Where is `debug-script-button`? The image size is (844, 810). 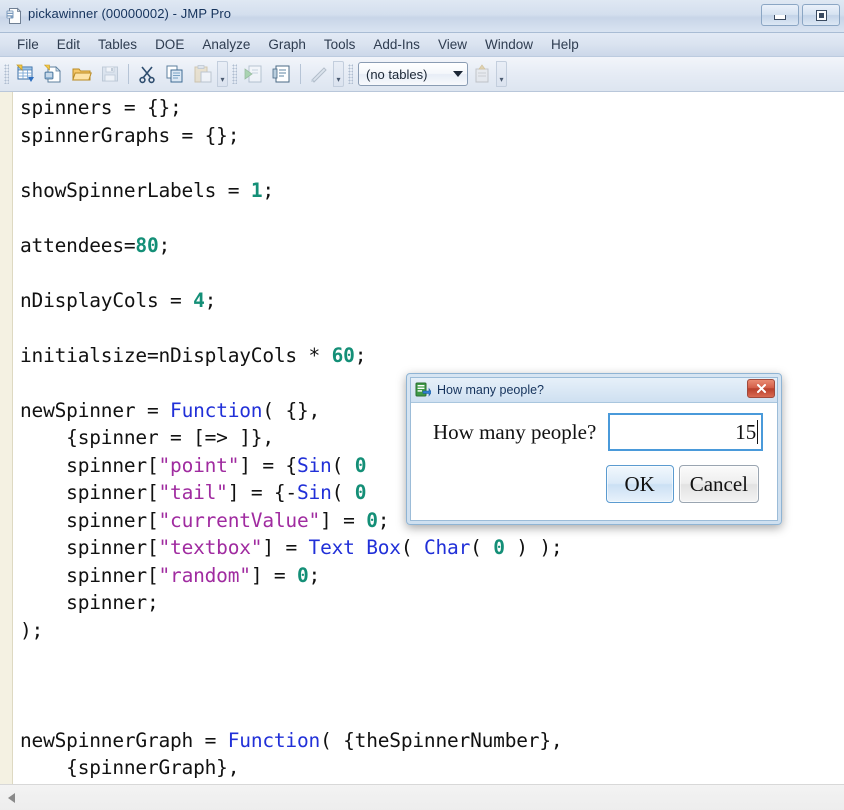 debug-script-button is located at coordinates (282, 74).